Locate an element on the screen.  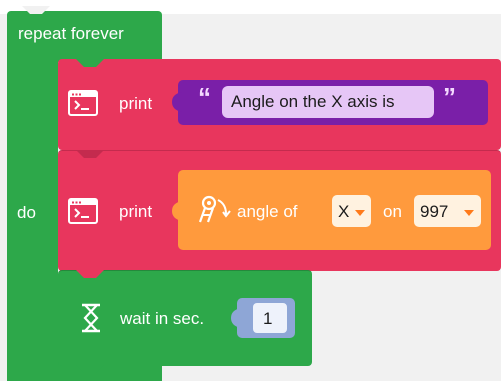
wait-label: wait in sec. is located at coordinates (162, 318).